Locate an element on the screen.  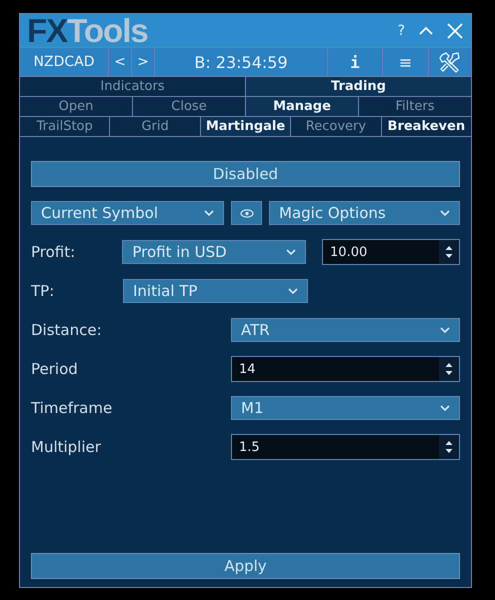
field-label: Distance: is located at coordinates (67, 330).